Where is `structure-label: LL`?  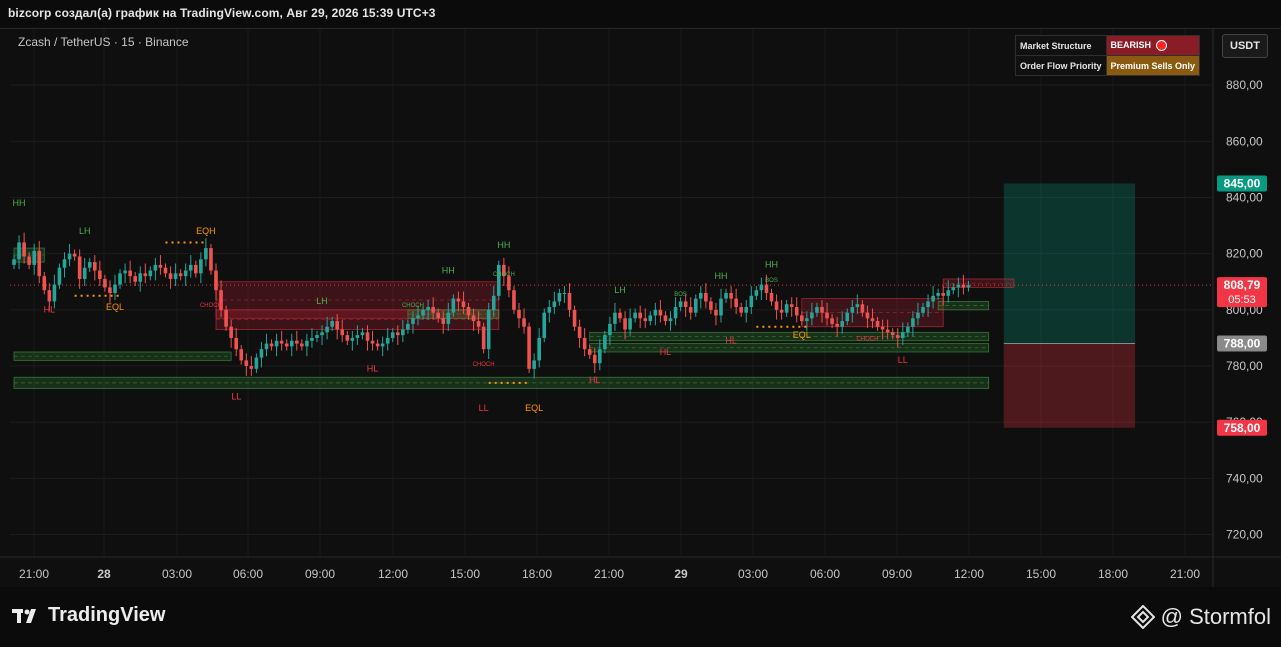 structure-label: LL is located at coordinates (484, 408).